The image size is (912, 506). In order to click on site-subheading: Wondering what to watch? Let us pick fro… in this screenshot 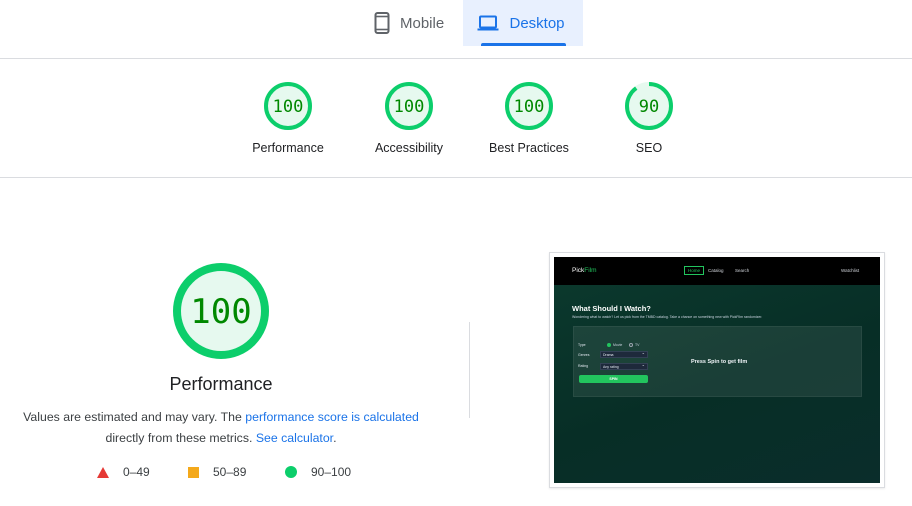, I will do `click(667, 317)`.